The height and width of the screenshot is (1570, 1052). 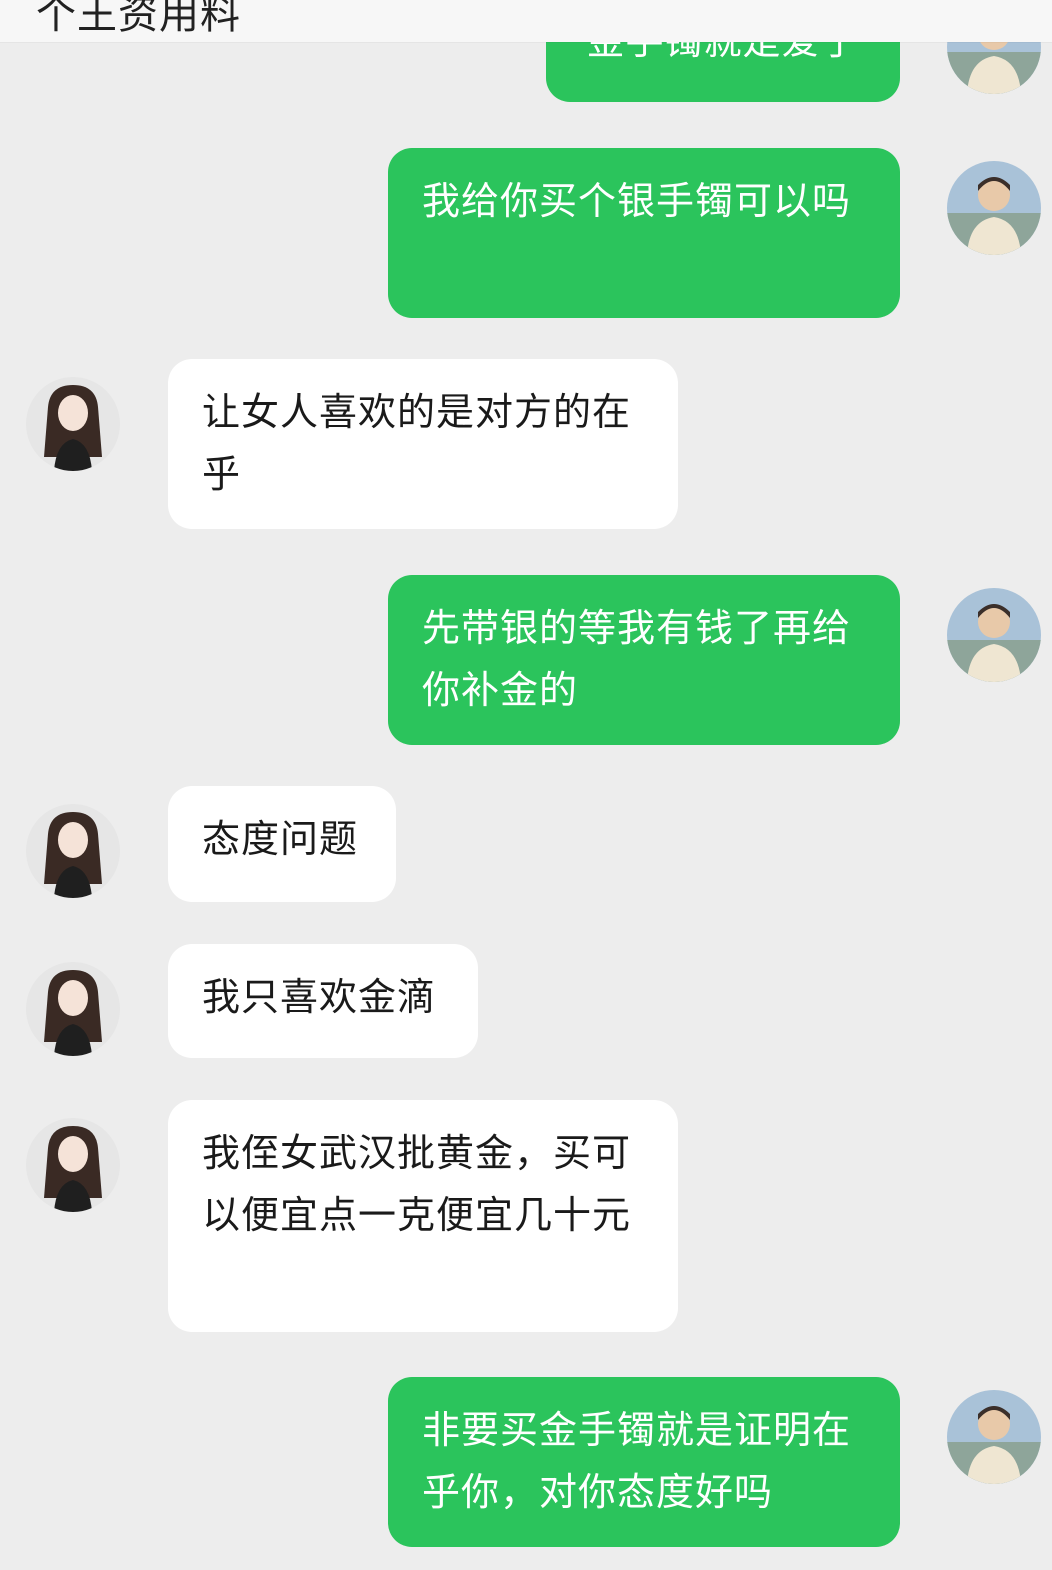 What do you see at coordinates (526, 21) in the screenshot?
I see `chat-header: 个王资用料` at bounding box center [526, 21].